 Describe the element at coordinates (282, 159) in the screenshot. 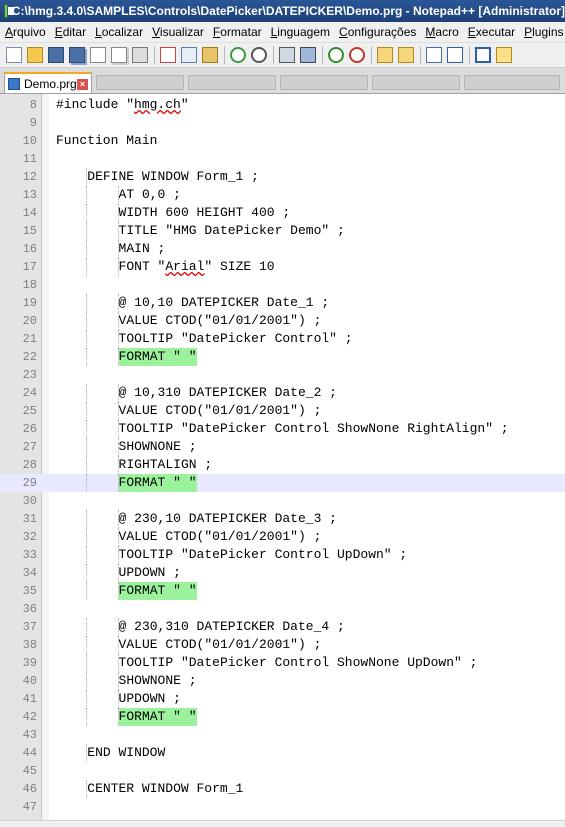

I see `code-line: 11` at that location.